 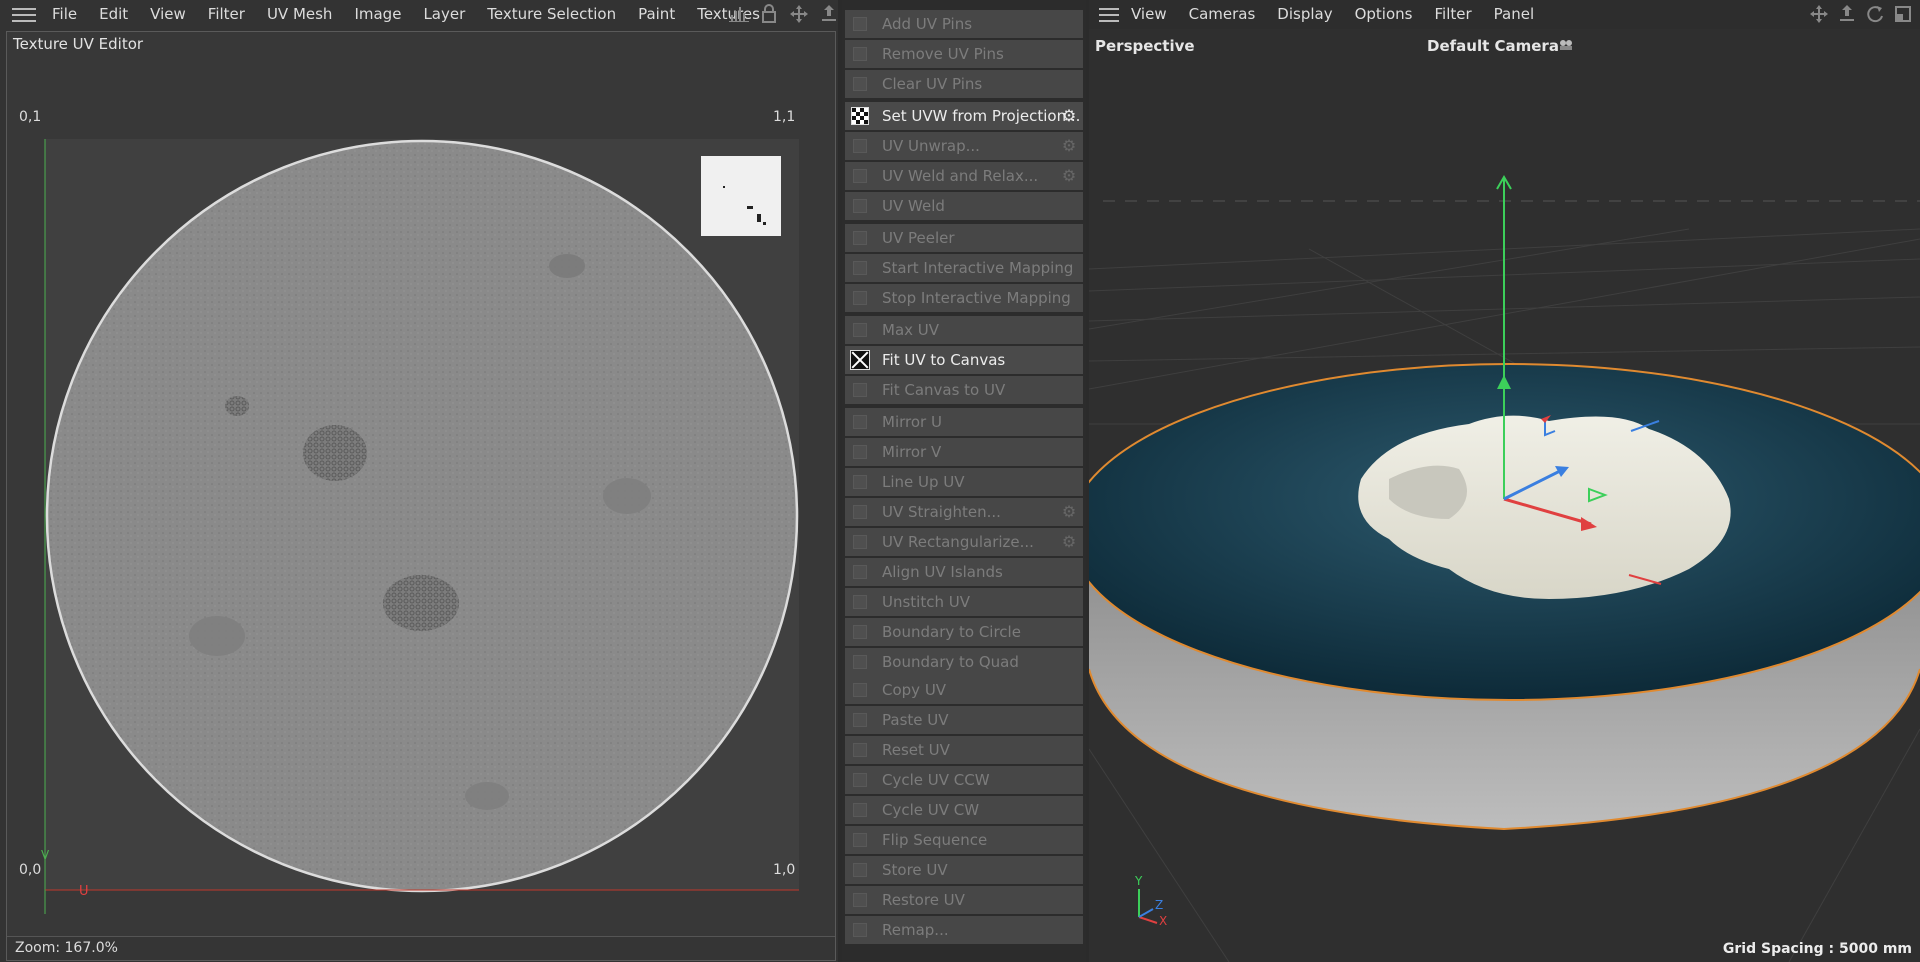 I want to click on fit-icon, so click(x=860, y=360).